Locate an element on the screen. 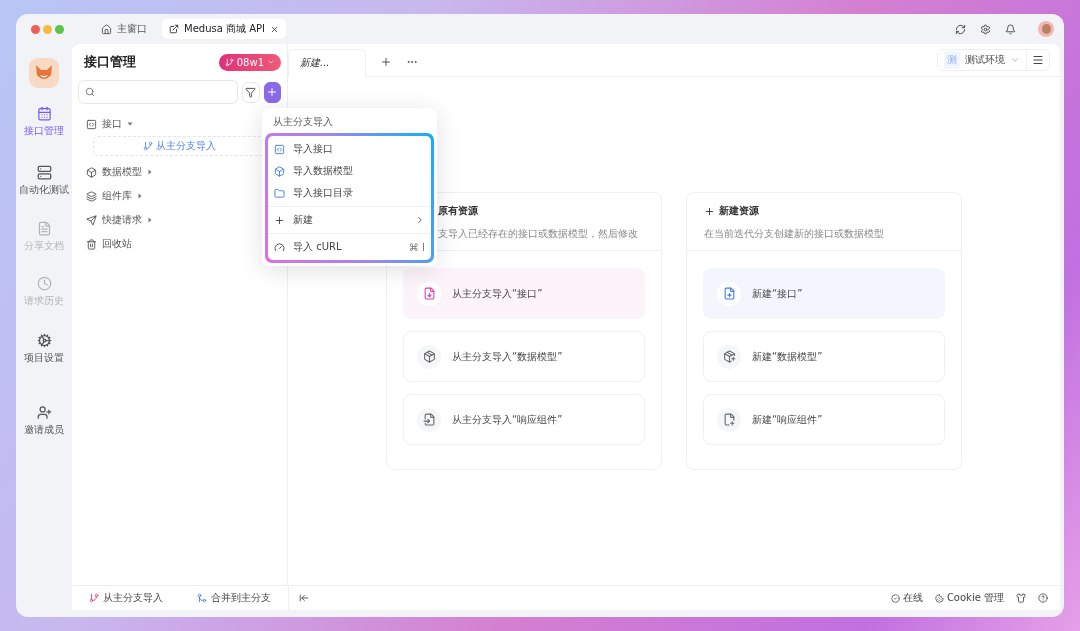  nav-item: 邀请成员 is located at coordinates (44, 421).